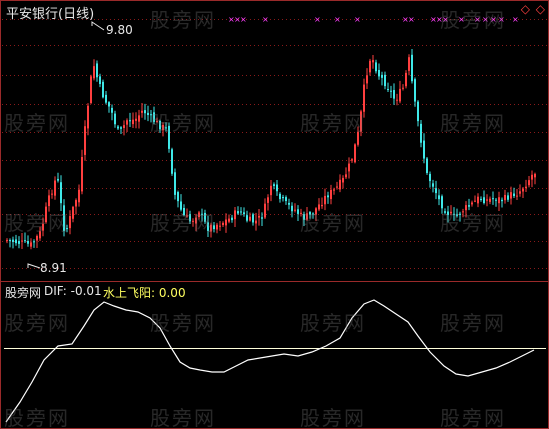  Describe the element at coordinates (98, 26) in the screenshot. I see `high-price-pointer` at that location.